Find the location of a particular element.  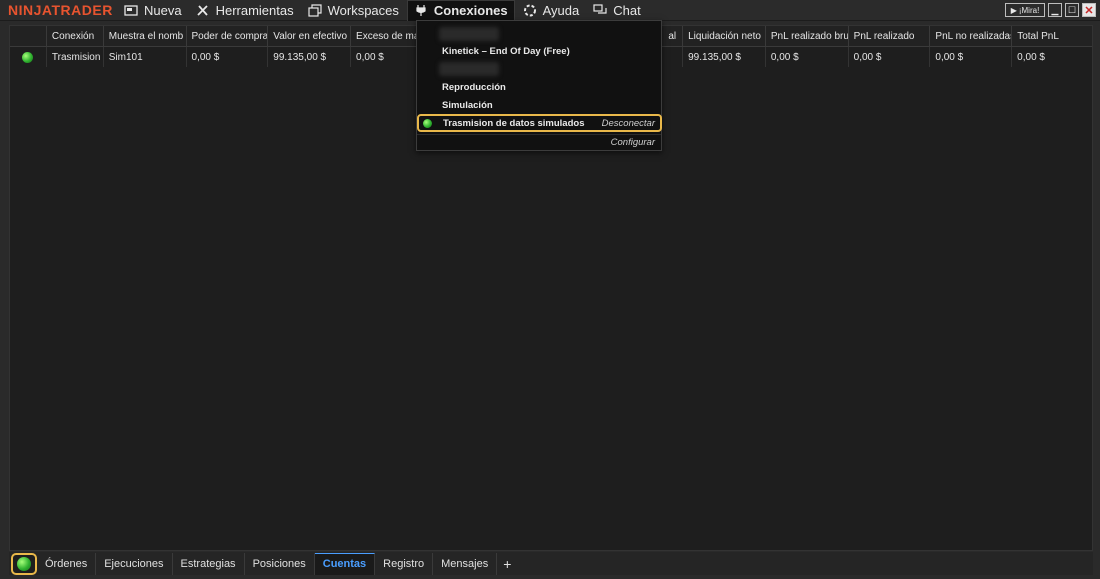

menu-chat-label: Chat is located at coordinates (627, 10).